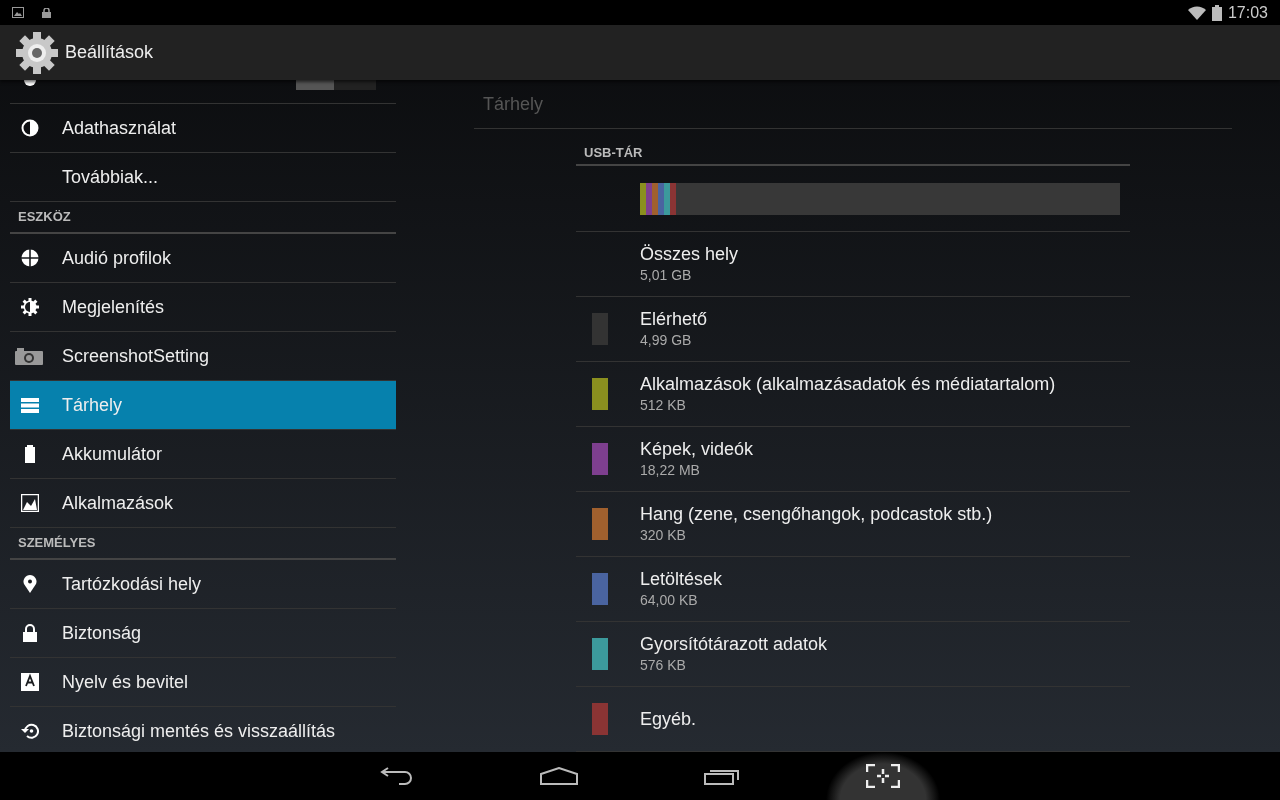 The height and width of the screenshot is (800, 1280). I want to click on back-icon, so click(397, 776).